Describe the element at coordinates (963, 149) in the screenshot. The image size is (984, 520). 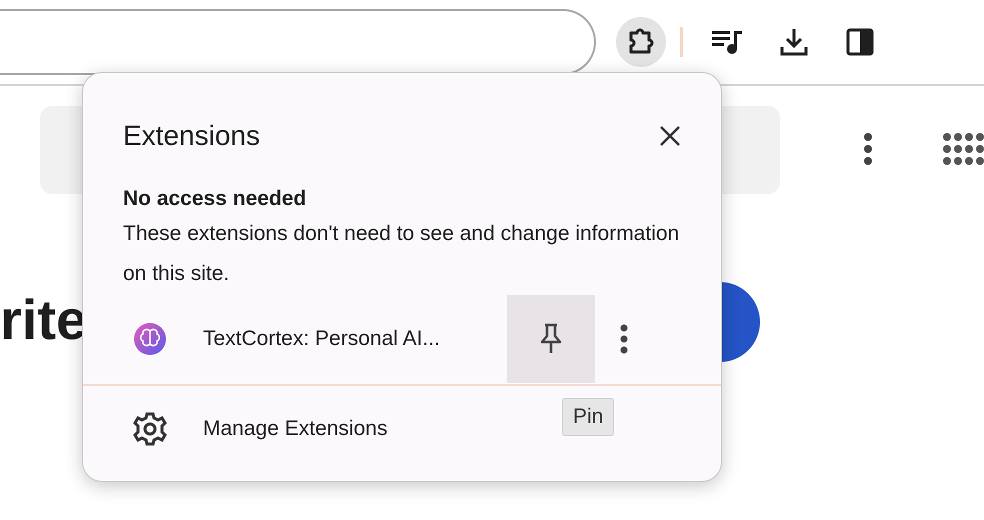
I see `apps-grid-icon` at that location.